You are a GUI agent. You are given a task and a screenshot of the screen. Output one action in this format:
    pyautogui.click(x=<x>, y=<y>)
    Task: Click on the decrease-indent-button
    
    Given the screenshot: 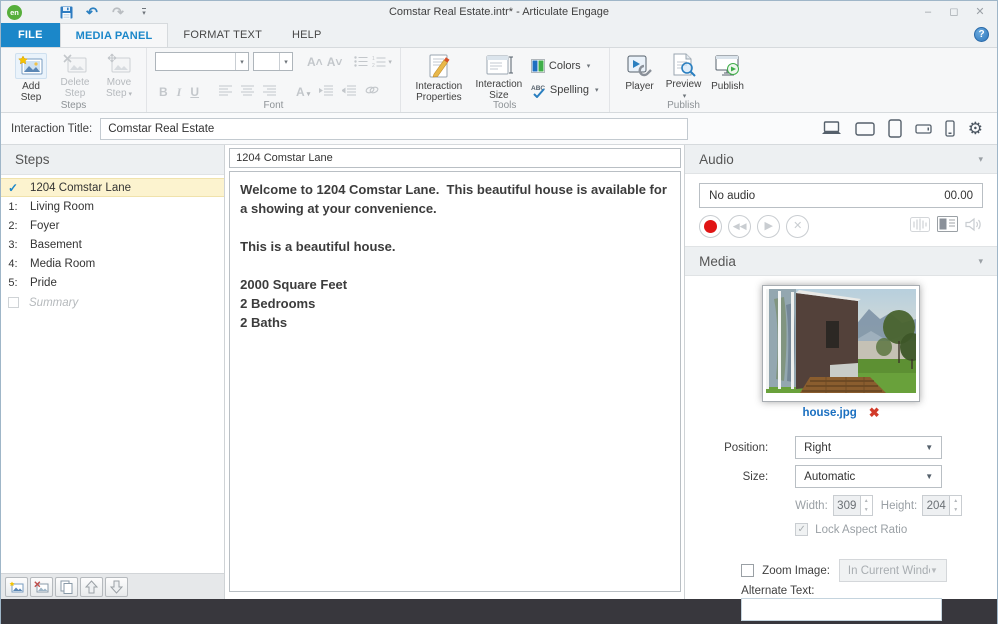 What is the action you would take?
    pyautogui.click(x=349, y=92)
    